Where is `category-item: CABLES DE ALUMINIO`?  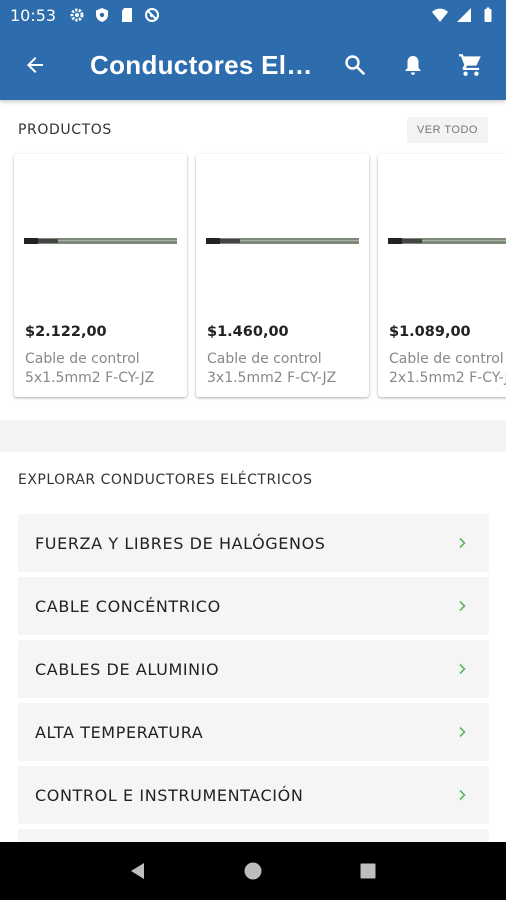 category-item: CABLES DE ALUMINIO is located at coordinates (253, 669).